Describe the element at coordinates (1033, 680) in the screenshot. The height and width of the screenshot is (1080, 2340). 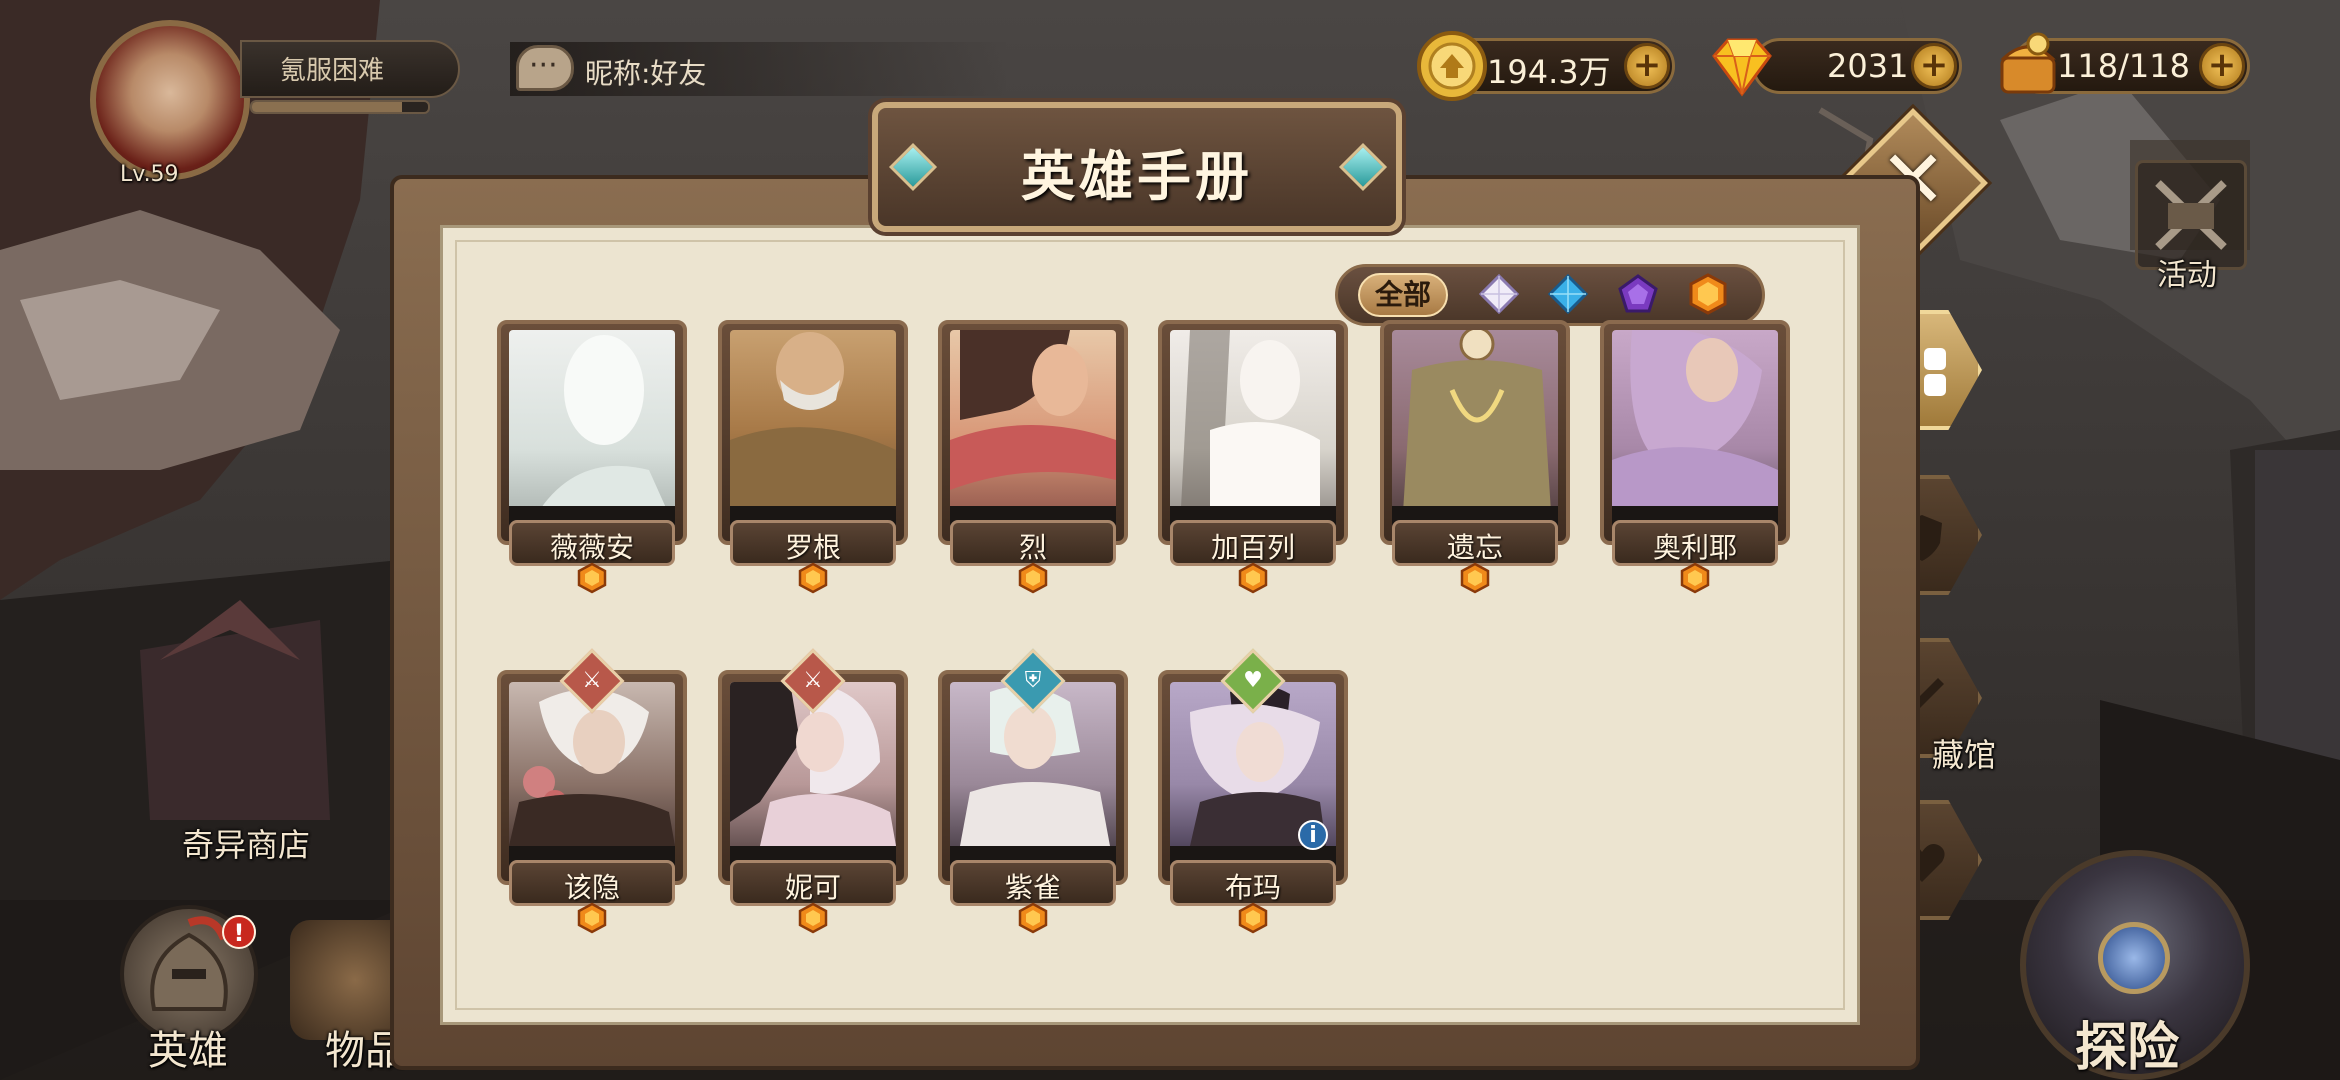
I see `shield-icon: ⛨` at that location.